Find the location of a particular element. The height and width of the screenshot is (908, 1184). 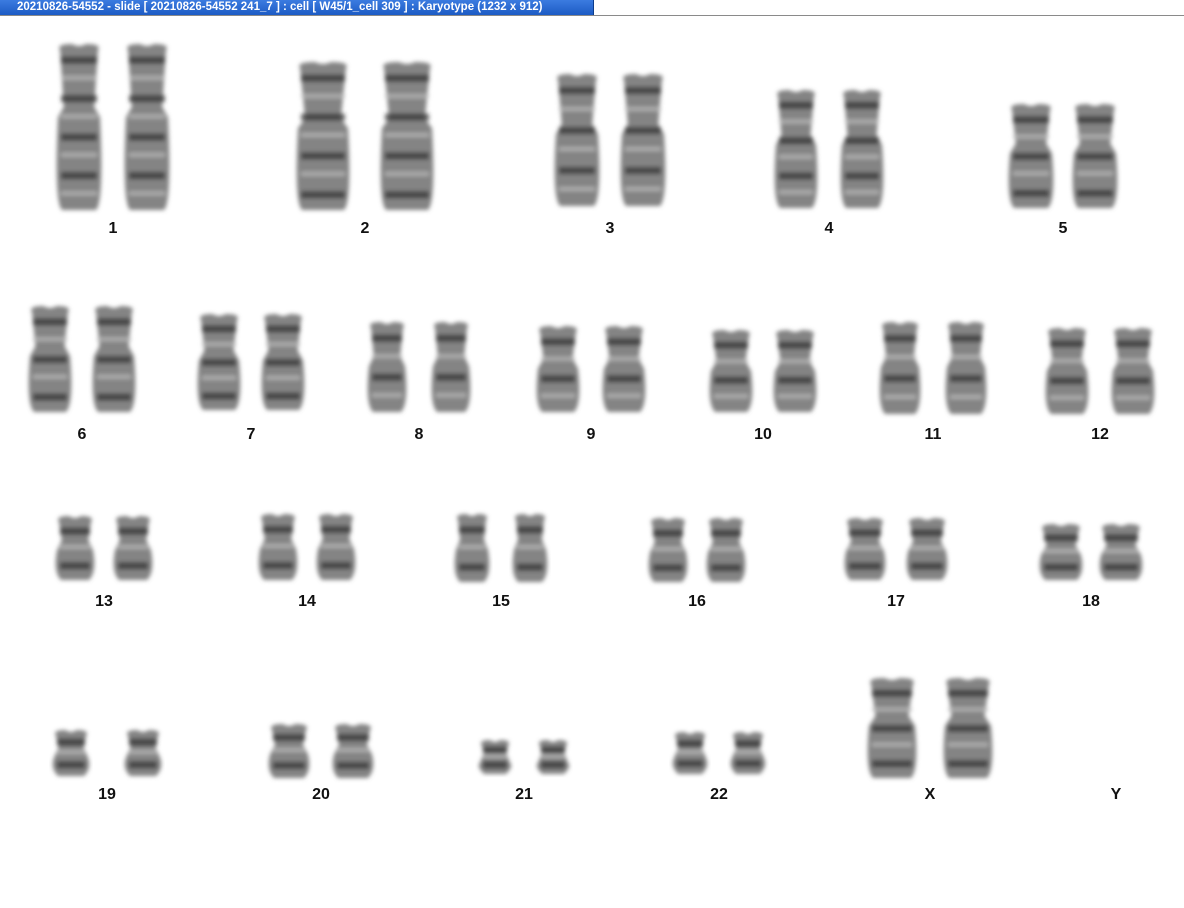

chromosome-3-a is located at coordinates (577, 140).